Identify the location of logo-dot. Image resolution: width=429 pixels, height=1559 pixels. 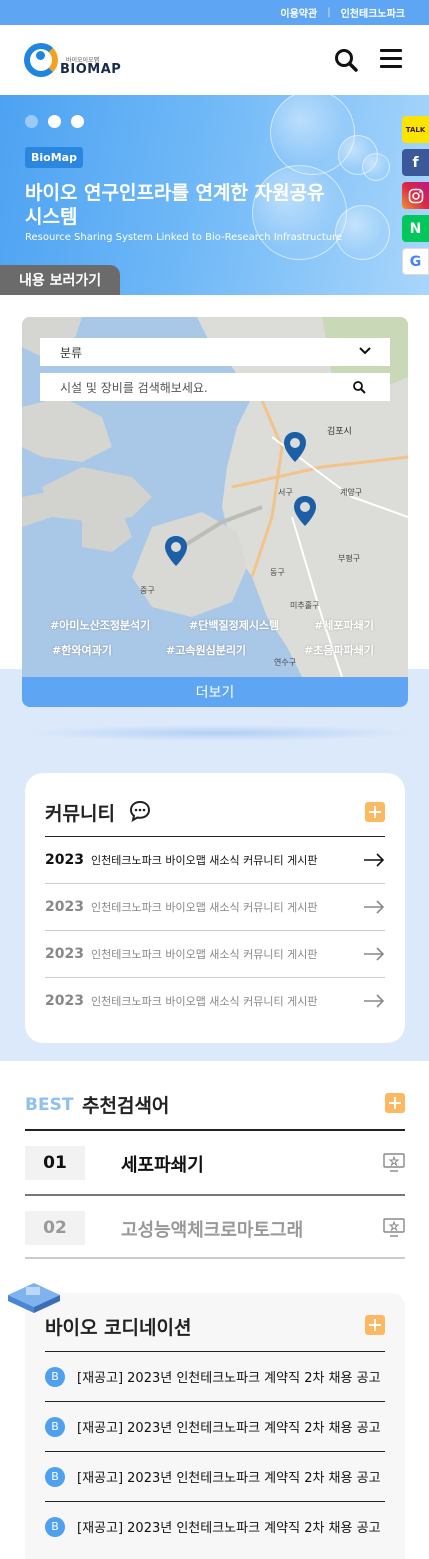
(40, 55).